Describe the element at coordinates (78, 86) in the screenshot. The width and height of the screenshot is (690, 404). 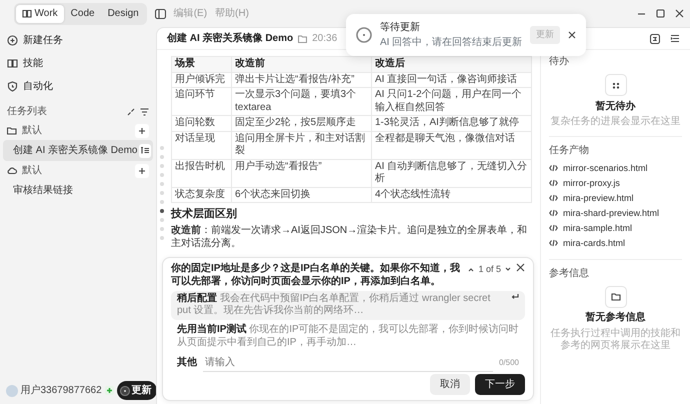
I see `sidebar-item: 自动化` at that location.